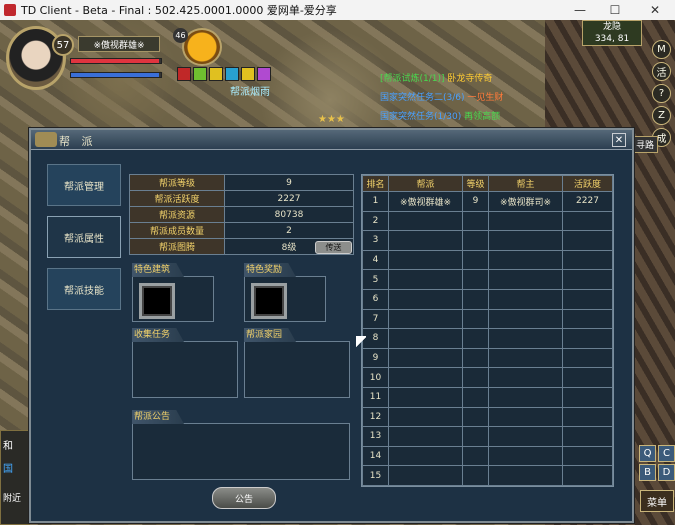 This screenshot has height=525, width=675. Describe the element at coordinates (331, 140) in the screenshot. I see `dialog-header: 帮 派 ✕` at that location.